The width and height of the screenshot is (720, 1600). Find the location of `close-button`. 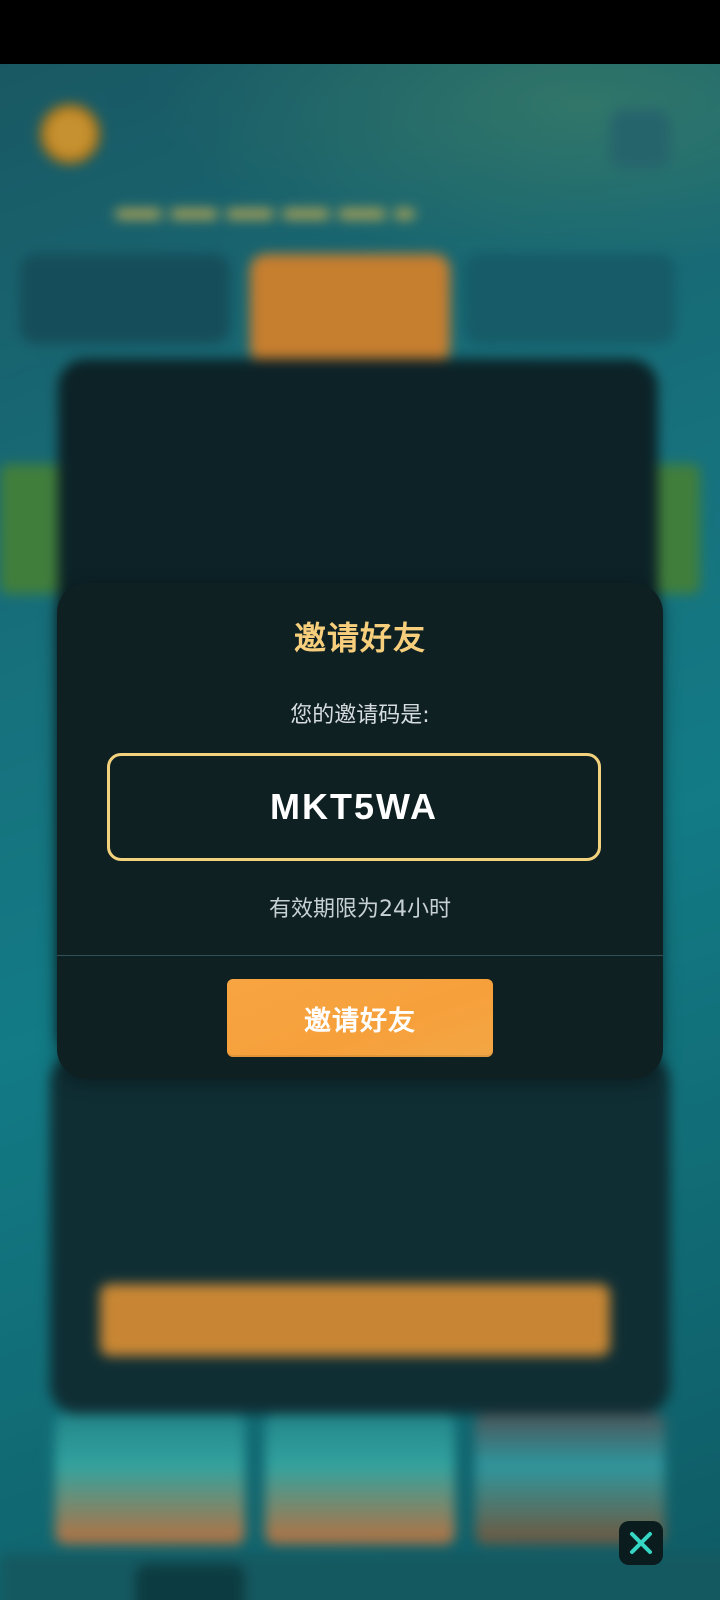

close-button is located at coordinates (641, 1543).